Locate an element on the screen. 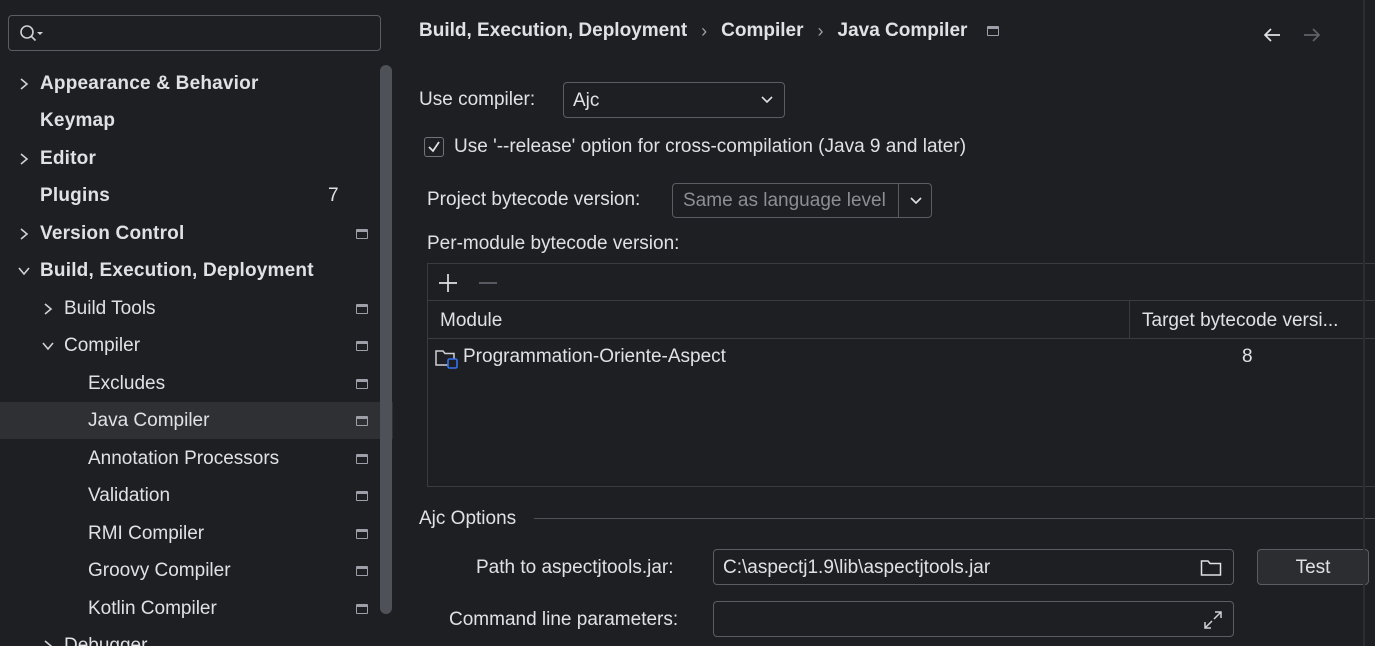 This screenshot has width=1375, height=646. add-icon is located at coordinates (448, 283).